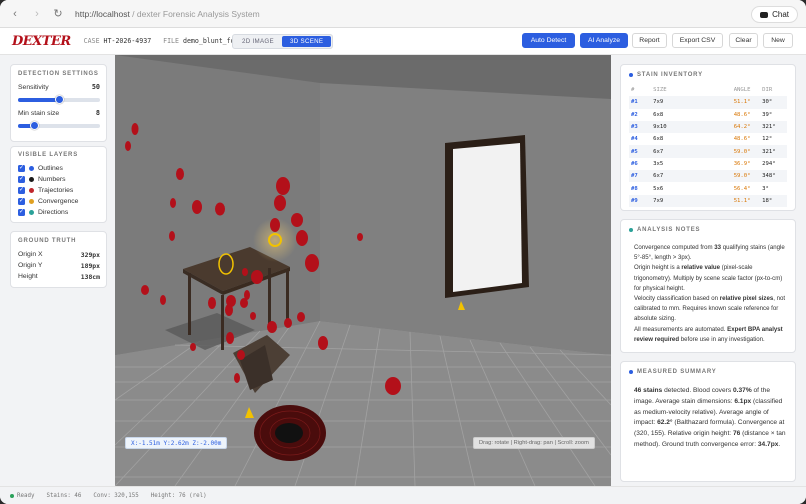 The width and height of the screenshot is (806, 504). I want to click on stain-dir: 18°, so click(767, 200).